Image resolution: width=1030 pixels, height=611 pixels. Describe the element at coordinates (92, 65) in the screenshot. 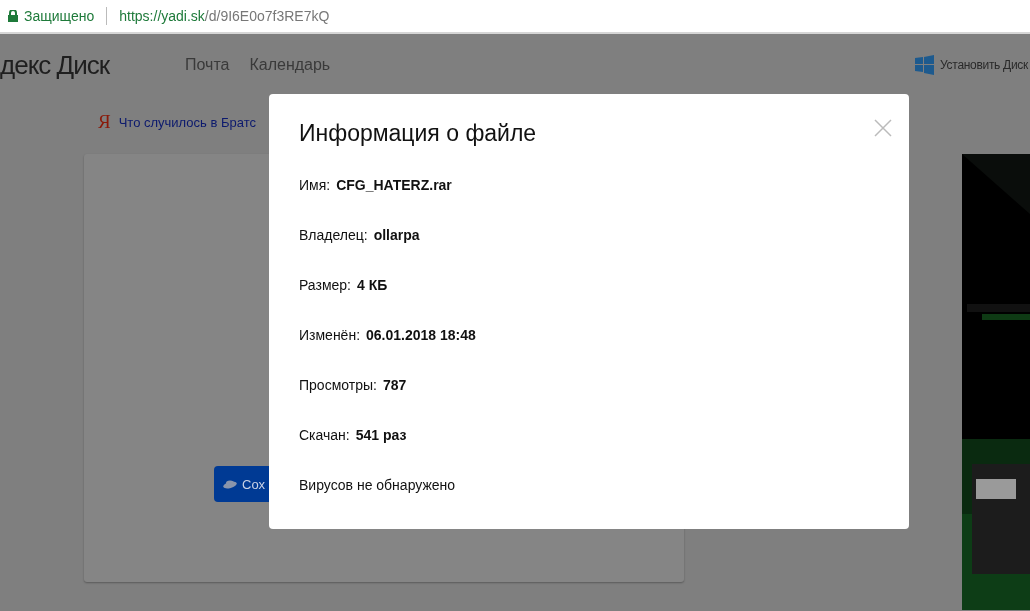

I see `logo: декс Диск` at that location.